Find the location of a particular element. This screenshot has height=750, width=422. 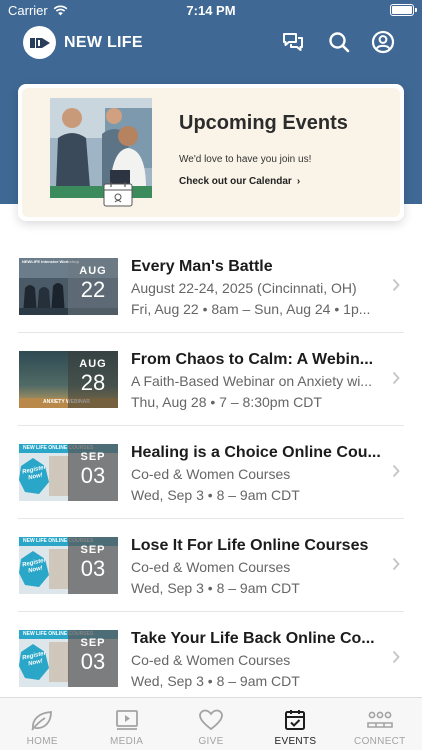

tab-label: HOME is located at coordinates (42, 741).